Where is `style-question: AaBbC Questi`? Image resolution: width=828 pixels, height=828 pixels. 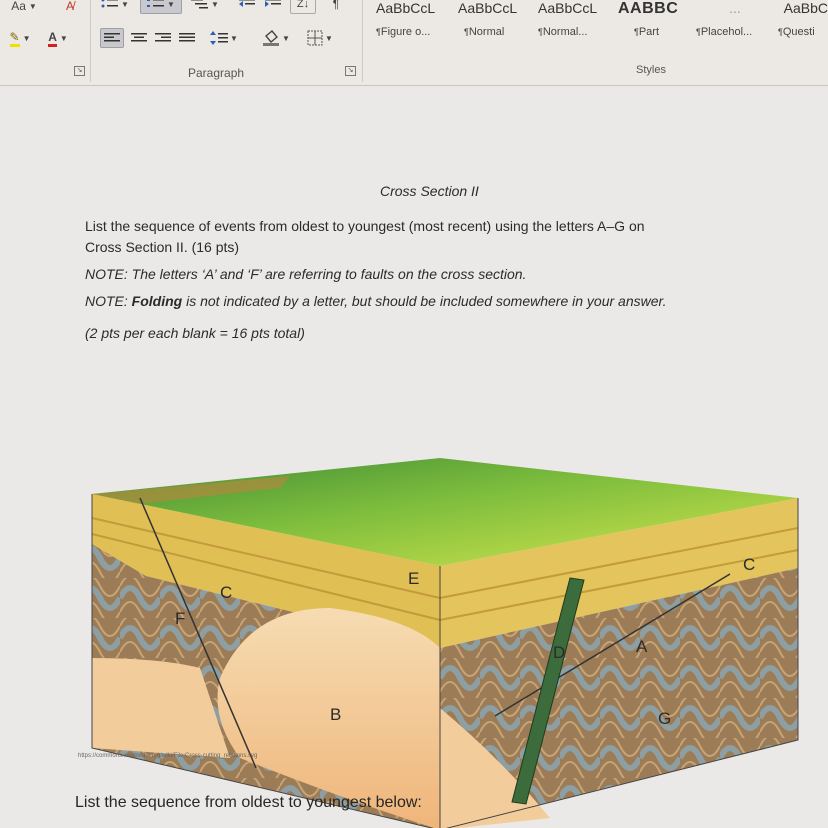 style-question: AaBbC Questi is located at coordinates (802, 24).